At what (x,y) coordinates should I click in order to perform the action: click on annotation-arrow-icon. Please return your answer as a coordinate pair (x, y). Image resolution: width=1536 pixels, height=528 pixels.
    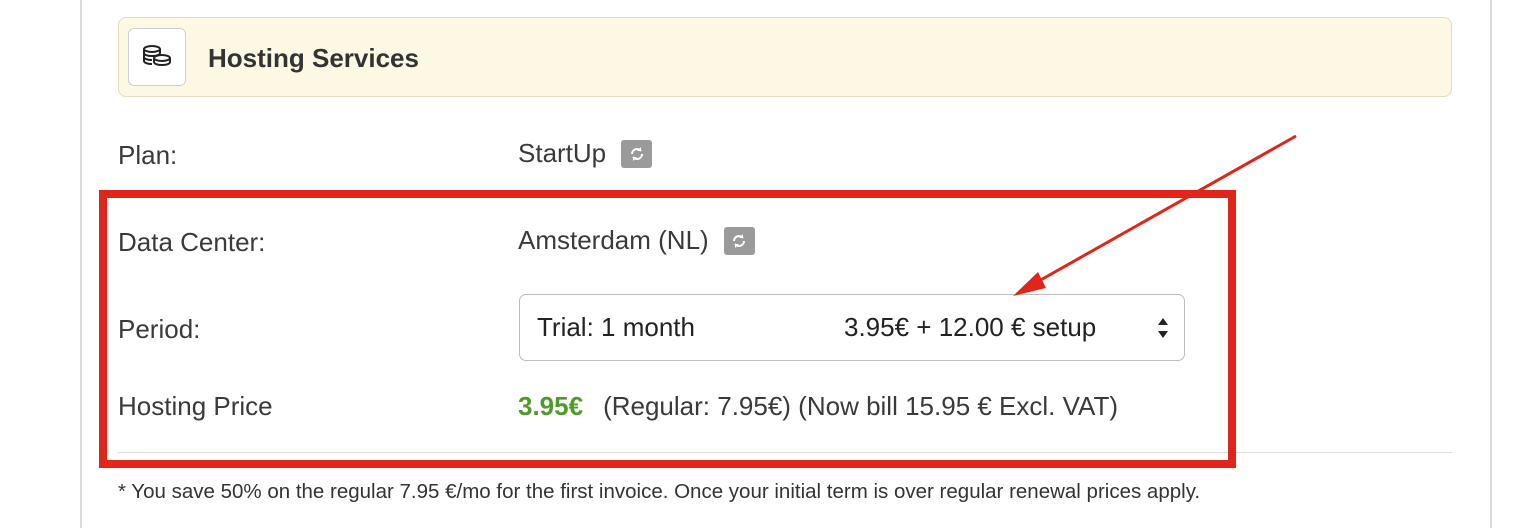
    Looking at the image, I should click on (1155, 215).